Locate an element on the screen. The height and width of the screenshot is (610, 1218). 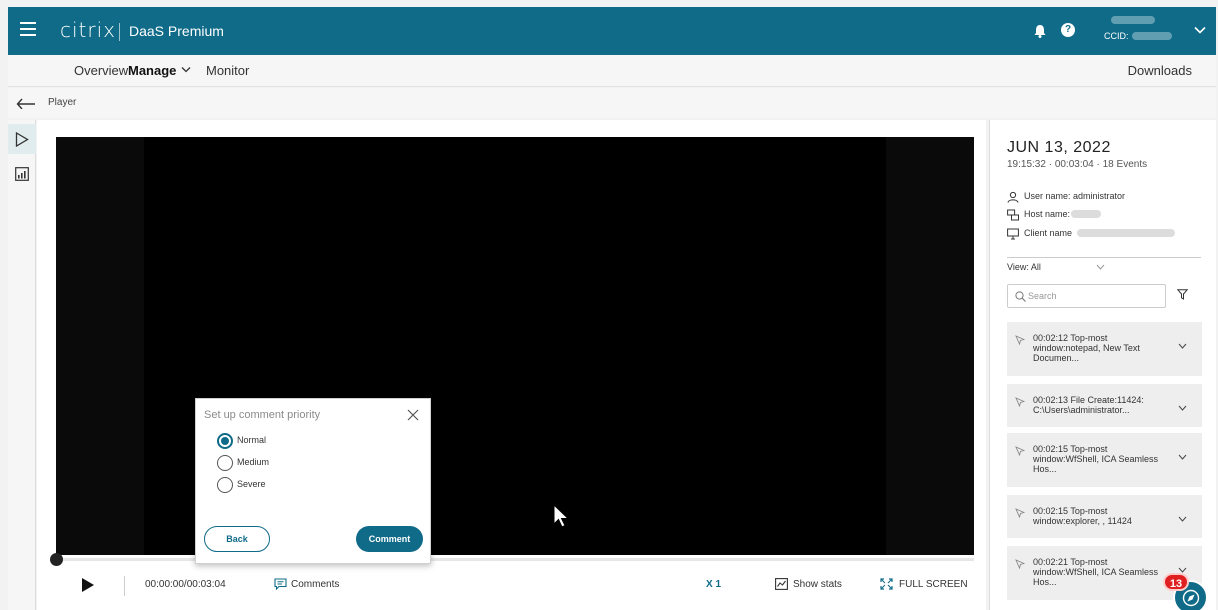
main-nav: Overview Manage Monitor Downloads is located at coordinates (612, 71).